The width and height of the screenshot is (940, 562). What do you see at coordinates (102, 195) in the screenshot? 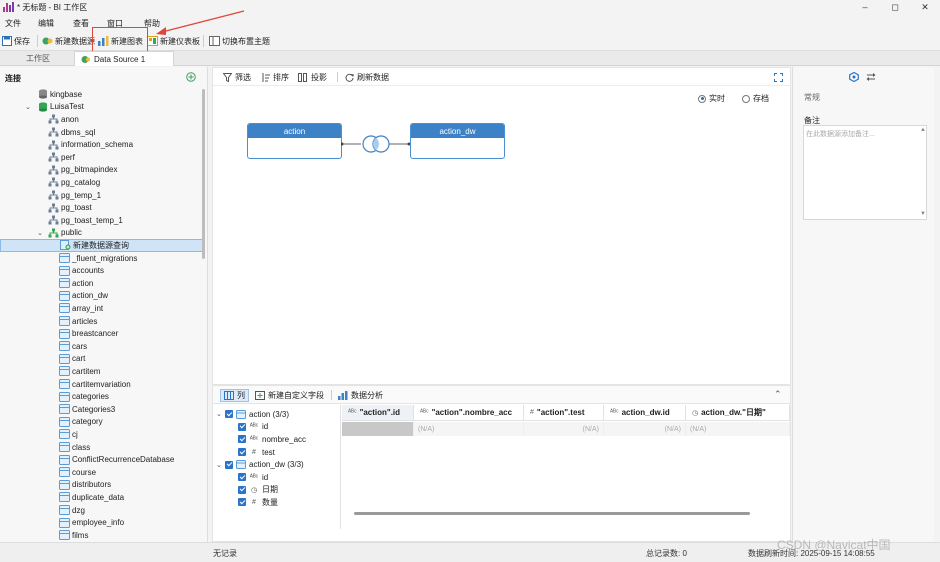
I see `tree-item-schema: pg_temp_1` at bounding box center [102, 195].